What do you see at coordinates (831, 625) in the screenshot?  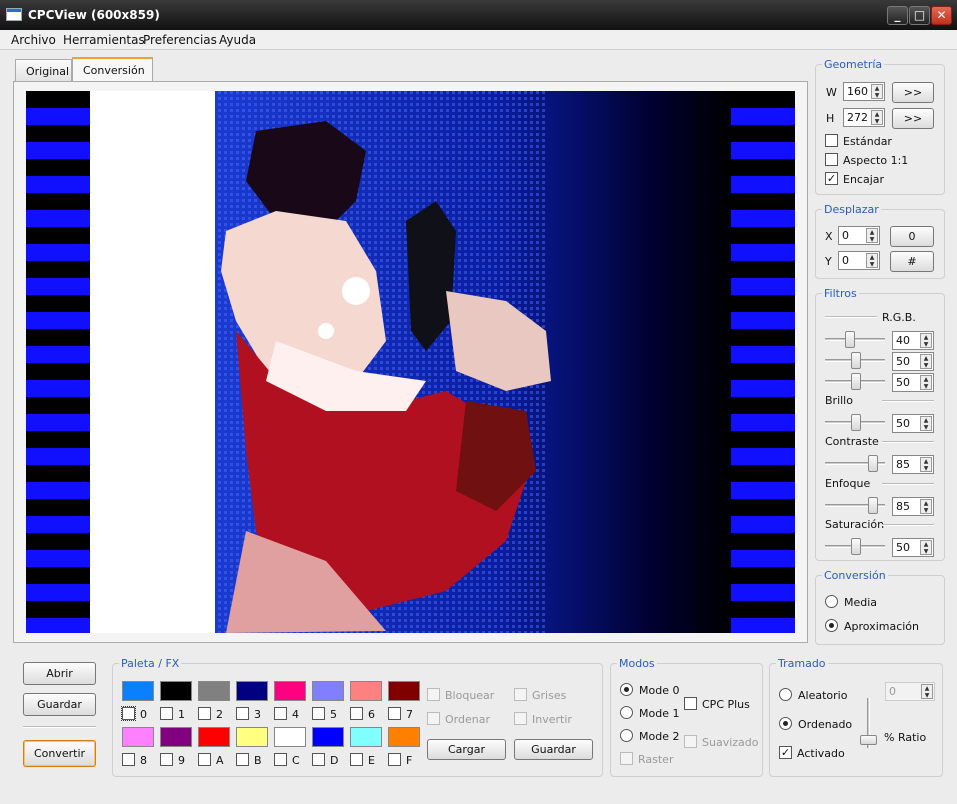 I see `aproximacion-radio` at bounding box center [831, 625].